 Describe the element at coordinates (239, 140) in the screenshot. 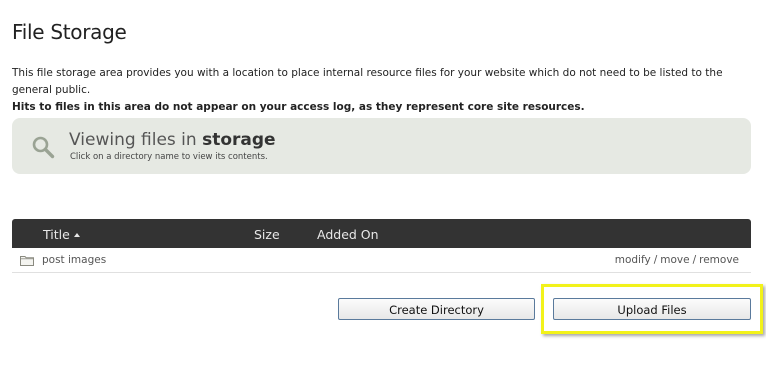

I see `current-directory-name: storage` at that location.